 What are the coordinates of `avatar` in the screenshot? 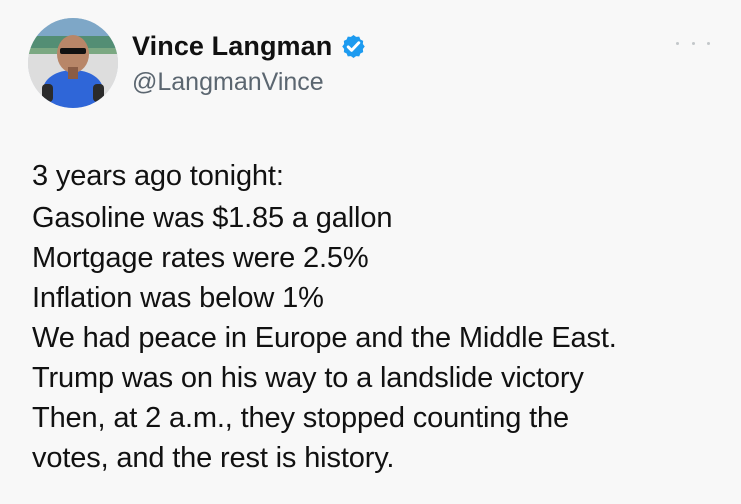 It's located at (73, 63).